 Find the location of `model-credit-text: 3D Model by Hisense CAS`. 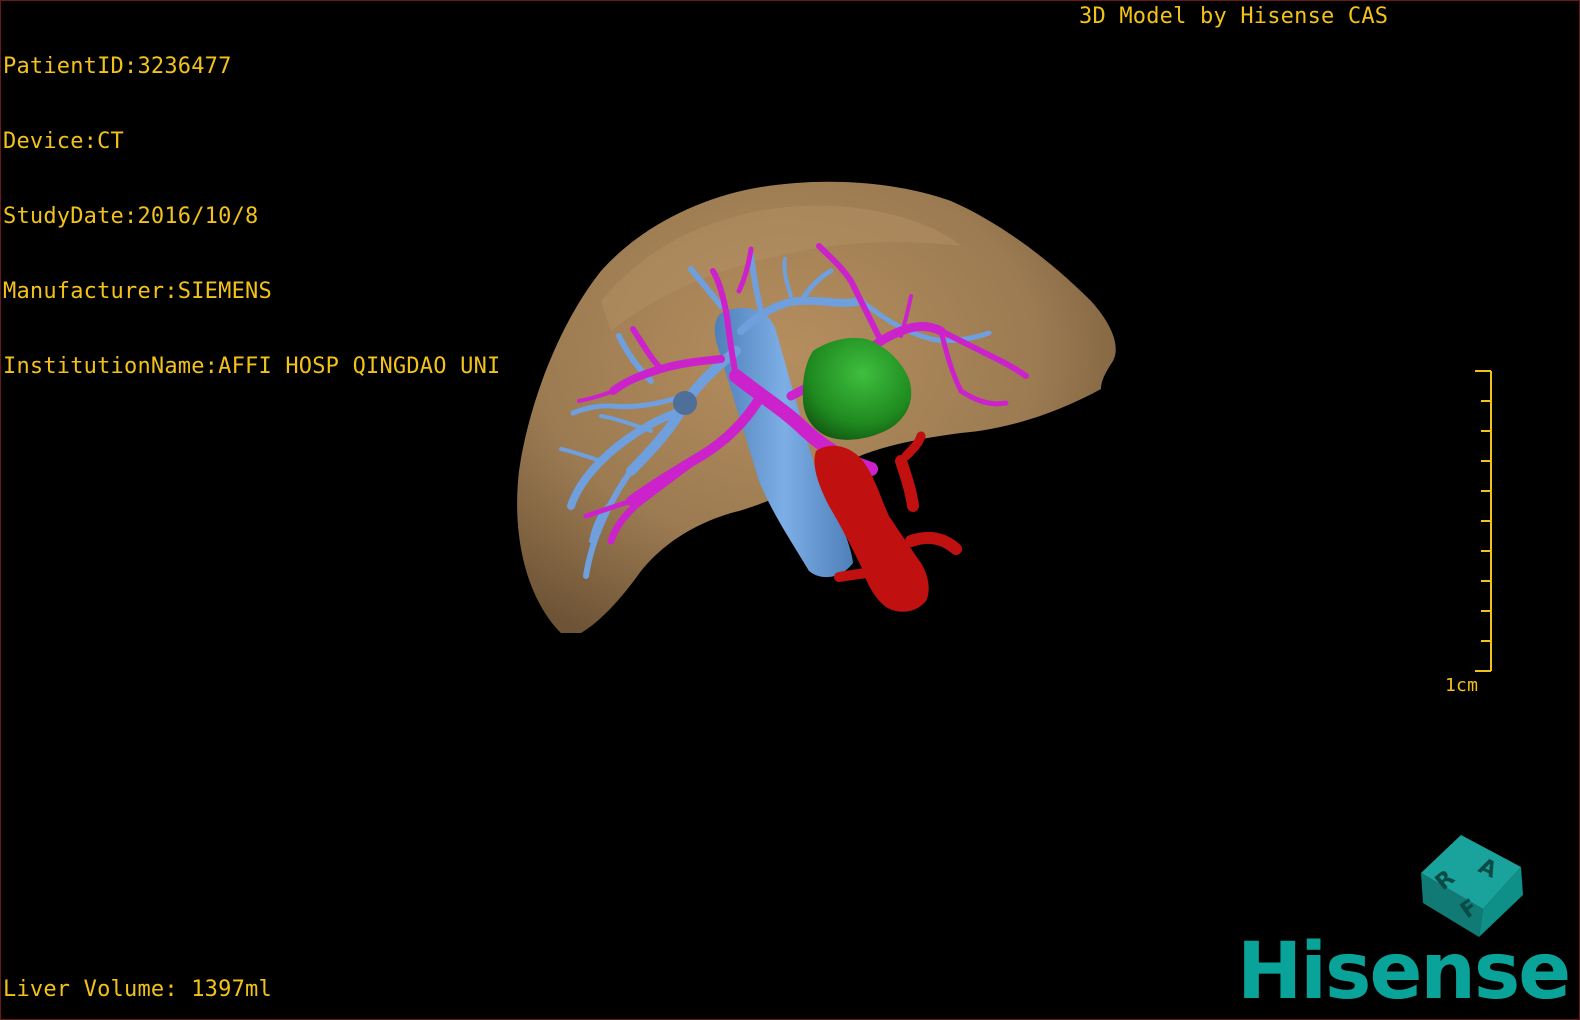

model-credit-text: 3D Model by Hisense CAS is located at coordinates (1234, 16).